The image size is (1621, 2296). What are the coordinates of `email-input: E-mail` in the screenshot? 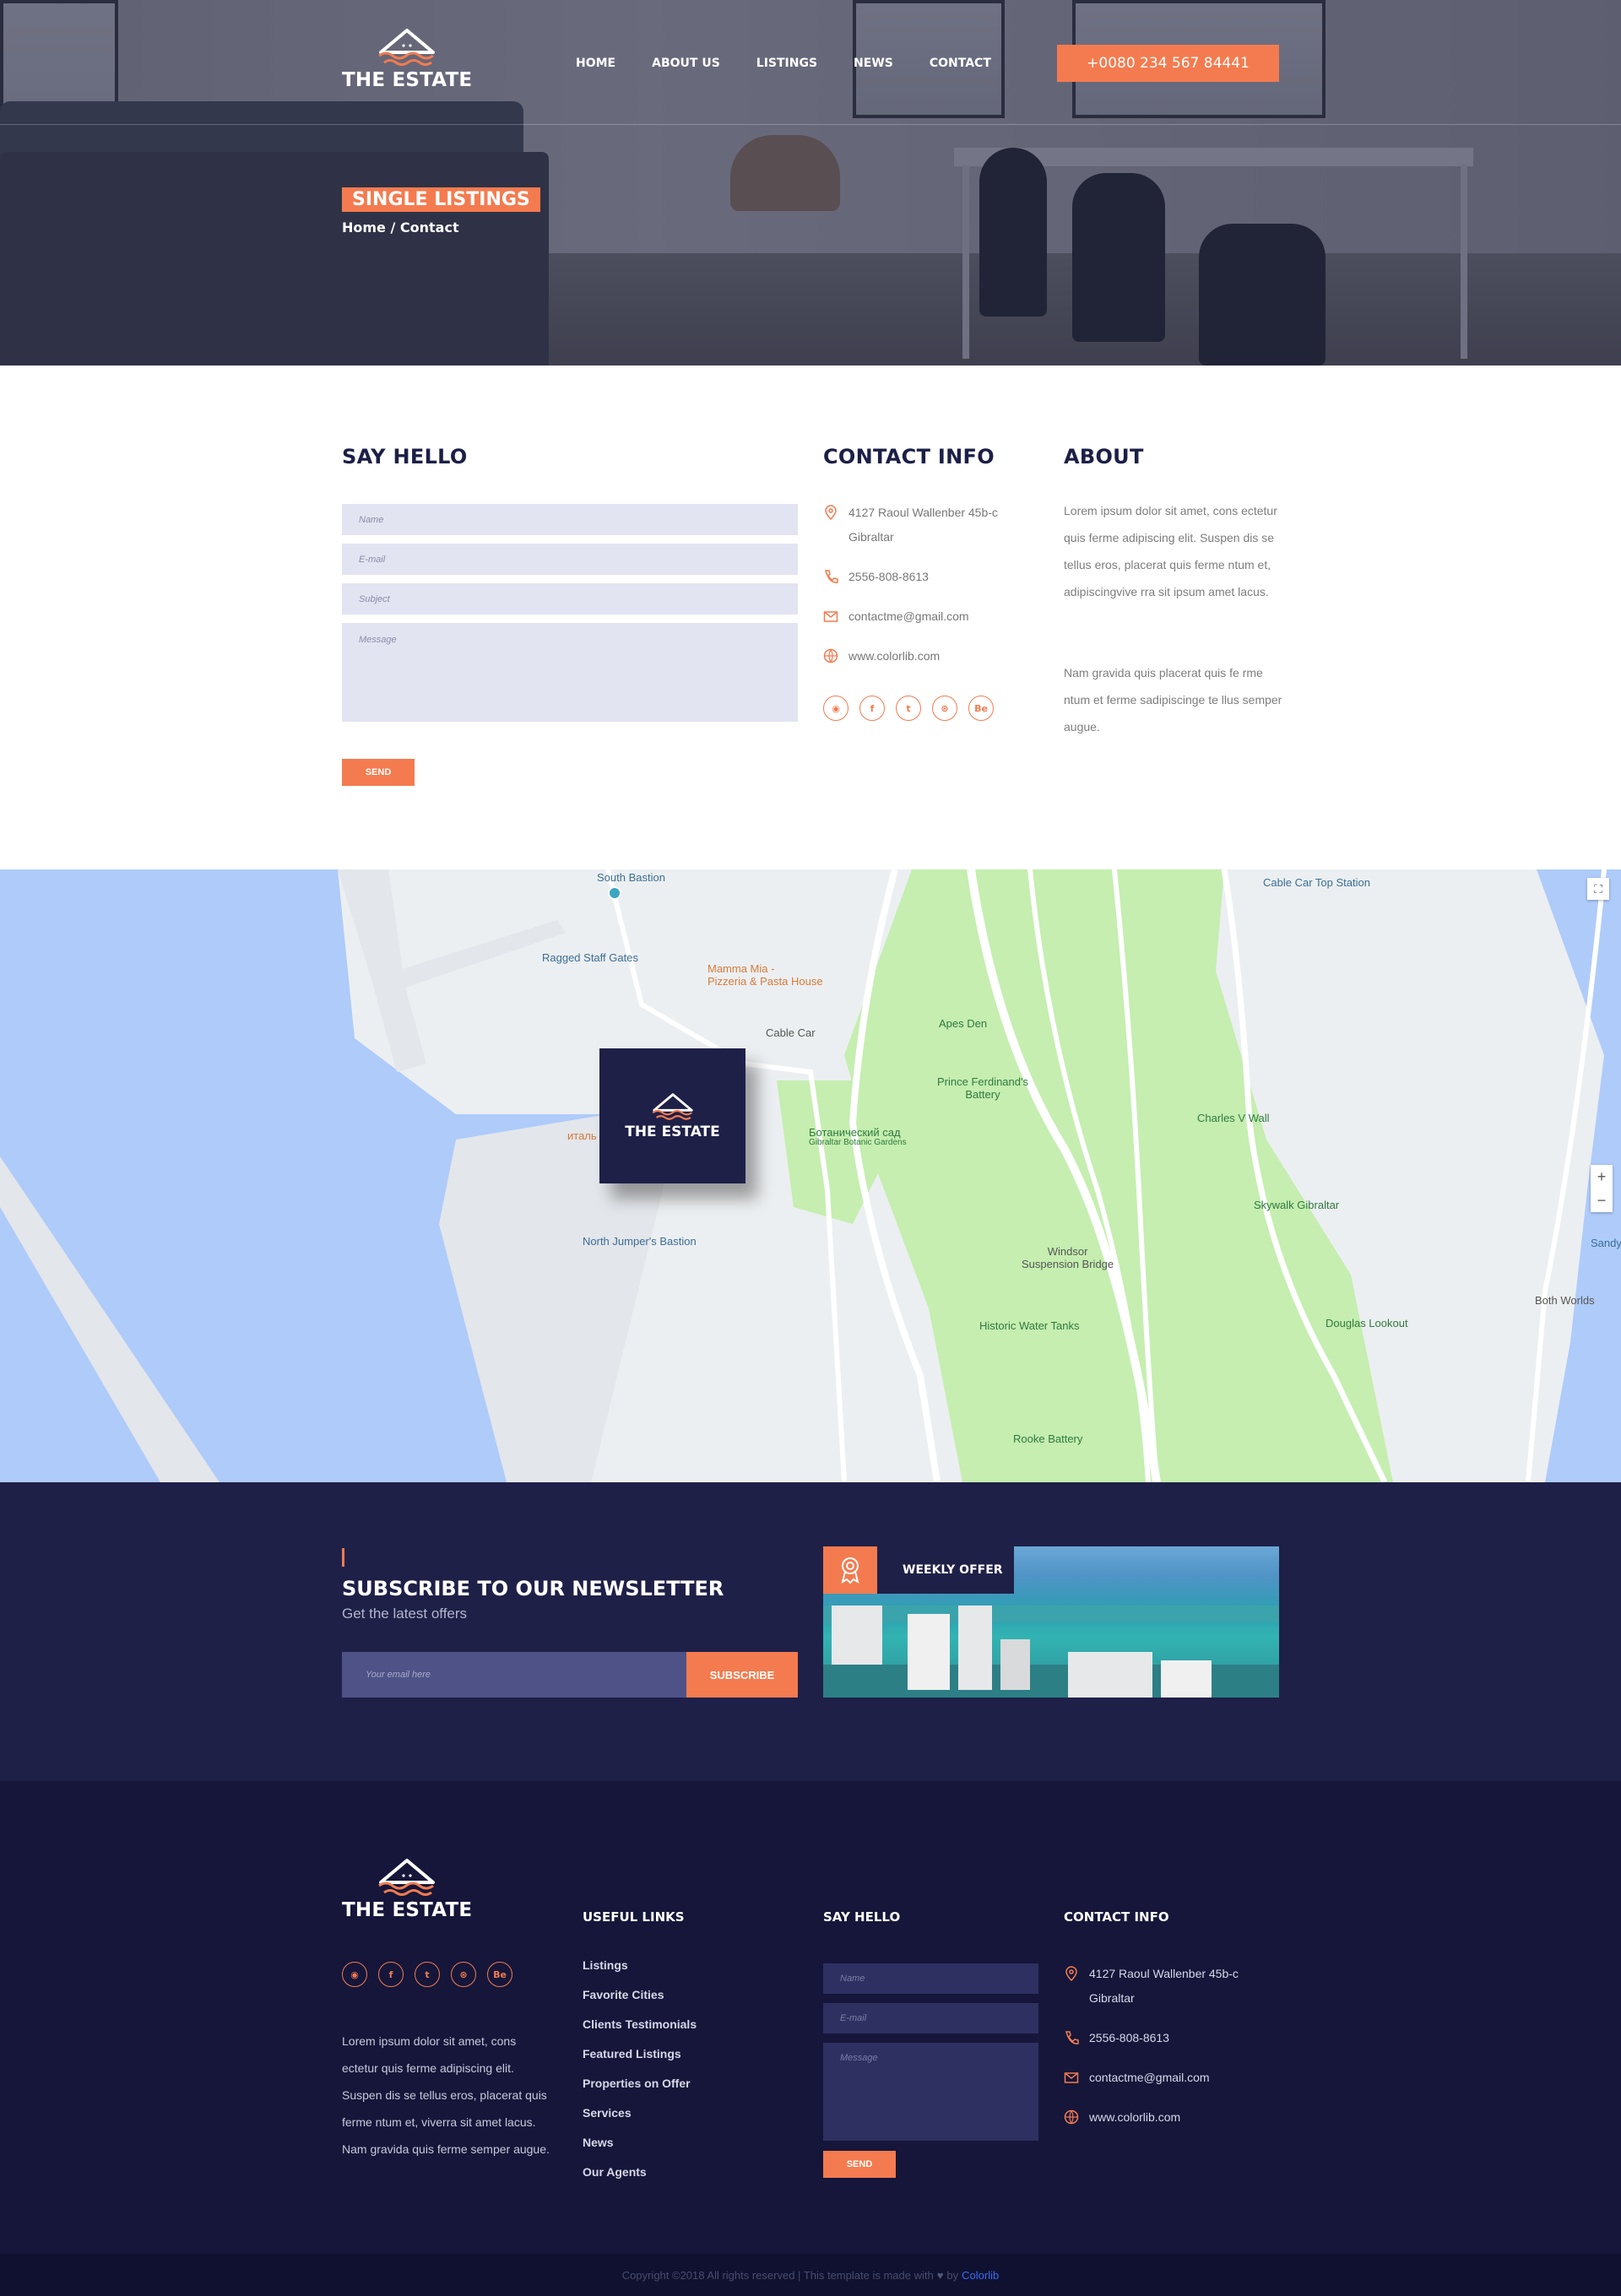 It's located at (570, 559).